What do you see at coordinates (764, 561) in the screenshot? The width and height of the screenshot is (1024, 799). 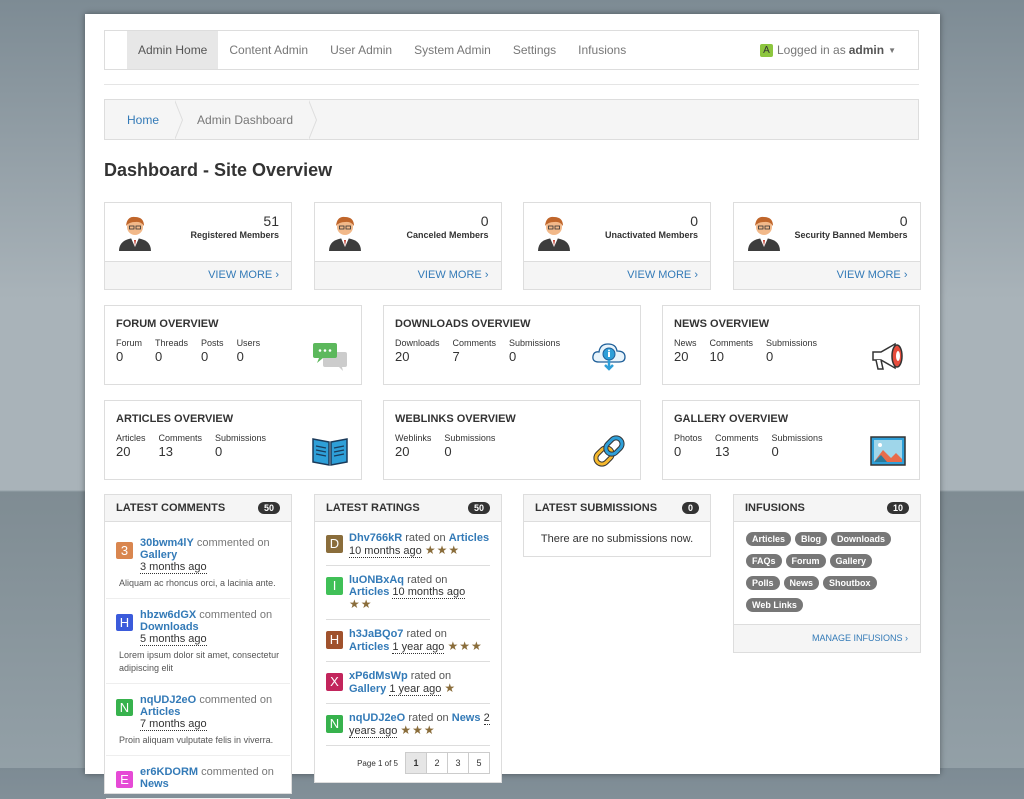 I see `infusion-tag: FAQs` at bounding box center [764, 561].